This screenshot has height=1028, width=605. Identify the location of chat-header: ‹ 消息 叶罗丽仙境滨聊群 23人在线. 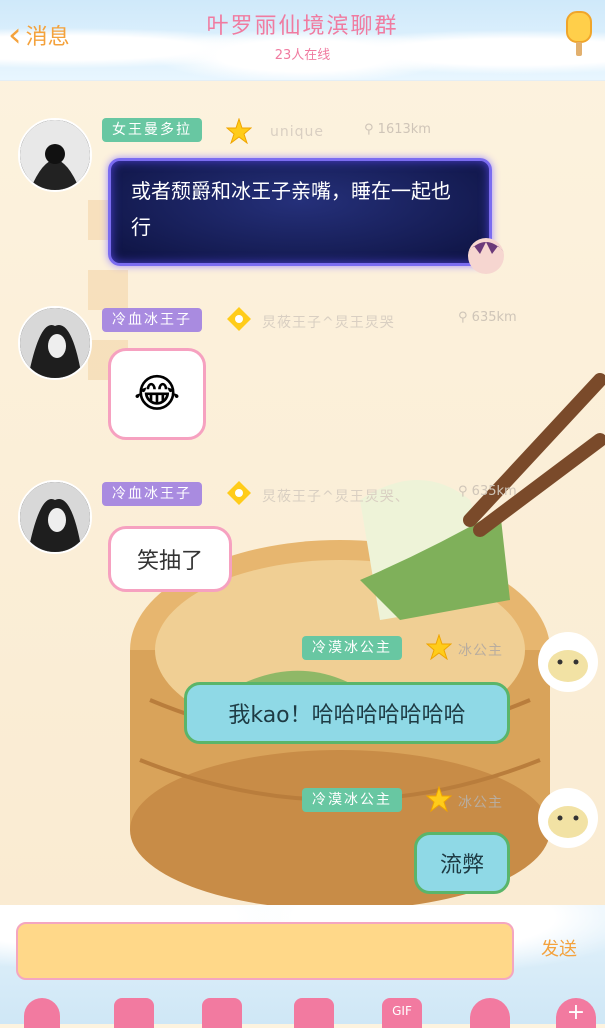
(302, 40).